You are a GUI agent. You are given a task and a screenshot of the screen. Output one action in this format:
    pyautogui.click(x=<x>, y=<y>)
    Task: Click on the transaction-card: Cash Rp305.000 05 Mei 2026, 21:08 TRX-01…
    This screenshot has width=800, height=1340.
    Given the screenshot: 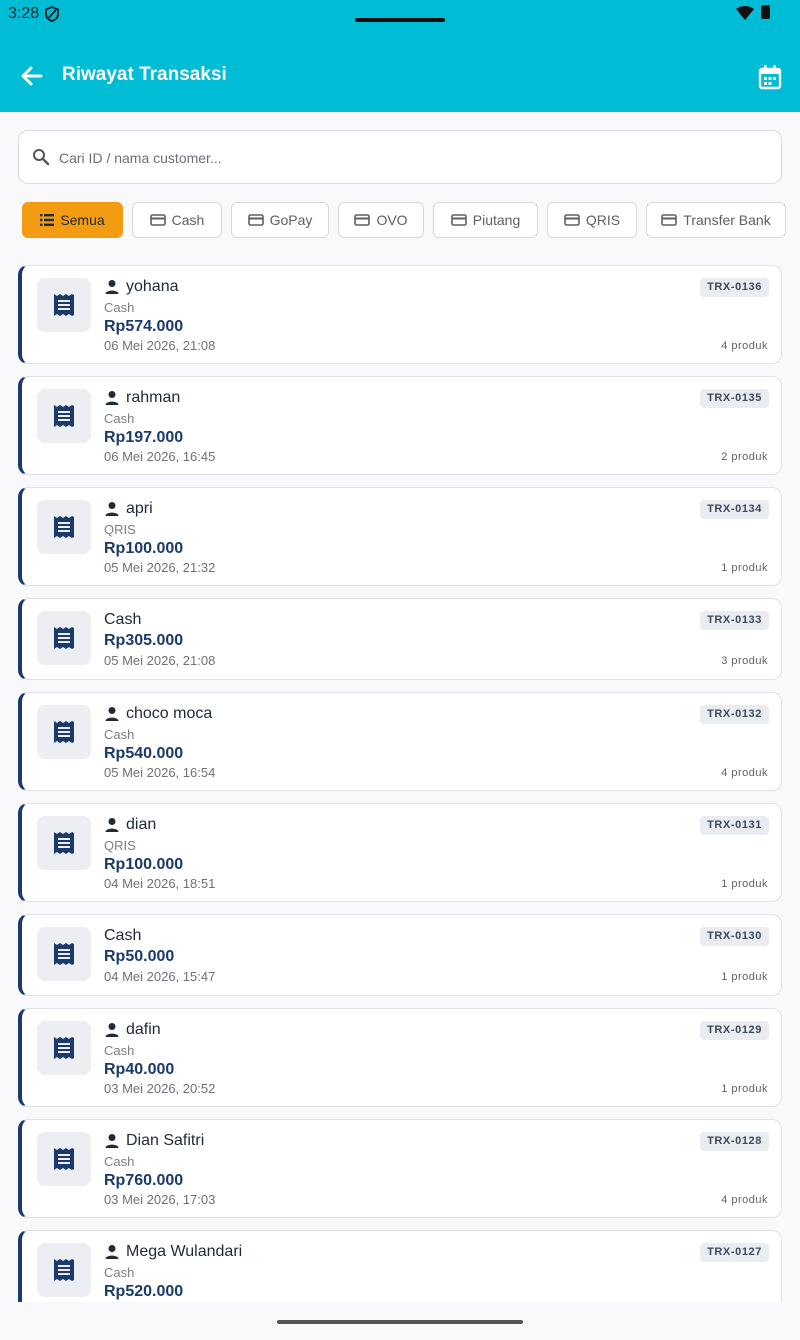 What is the action you would take?
    pyautogui.click(x=400, y=639)
    